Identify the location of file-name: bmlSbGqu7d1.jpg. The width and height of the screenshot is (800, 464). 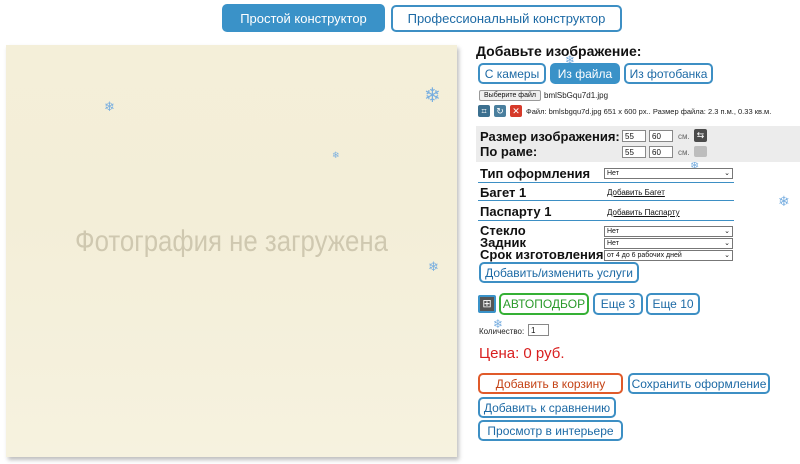
(576, 95).